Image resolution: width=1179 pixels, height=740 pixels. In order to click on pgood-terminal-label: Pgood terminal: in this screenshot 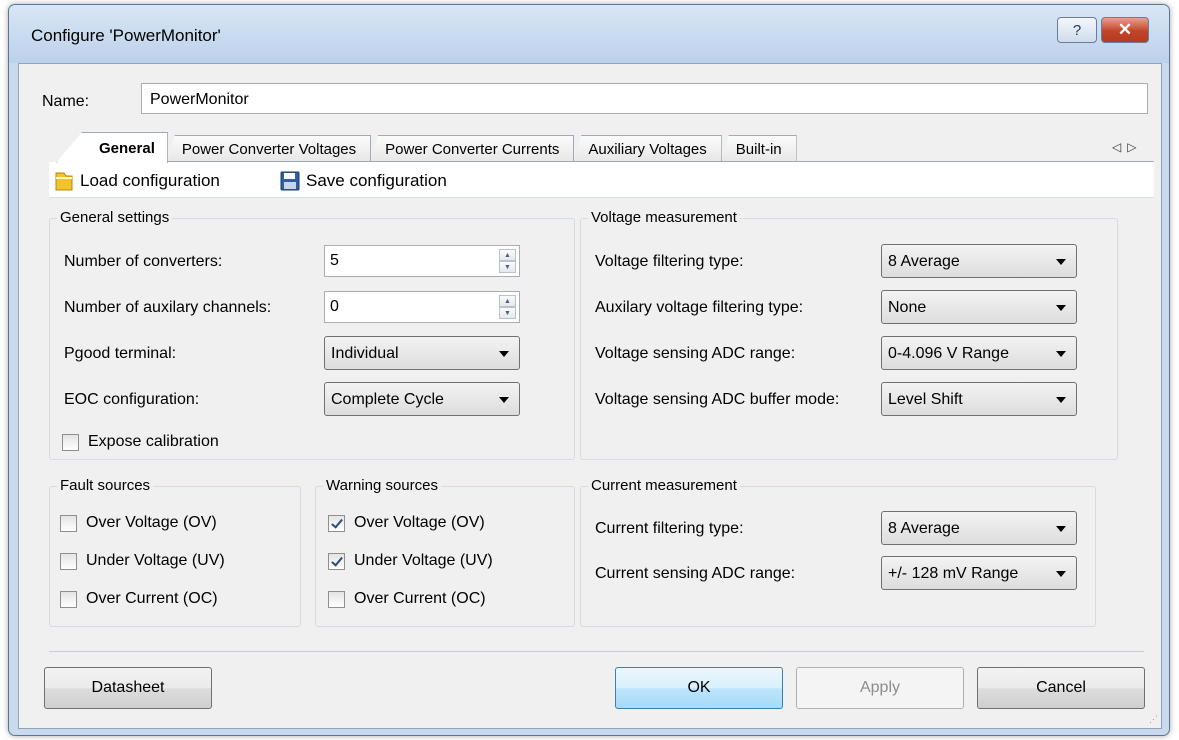, I will do `click(120, 353)`.